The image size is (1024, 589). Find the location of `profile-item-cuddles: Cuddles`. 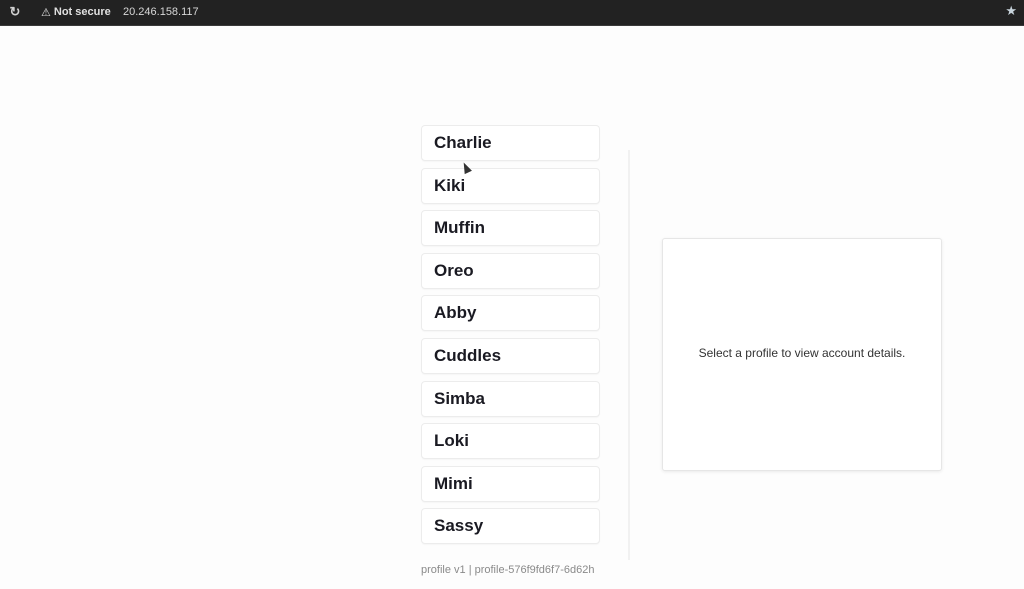

profile-item-cuddles: Cuddles is located at coordinates (510, 356).